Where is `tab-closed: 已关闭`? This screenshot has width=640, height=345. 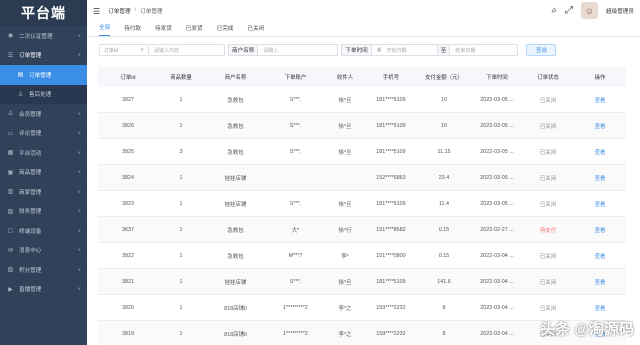
tab-closed: 已关闭 is located at coordinates (255, 30).